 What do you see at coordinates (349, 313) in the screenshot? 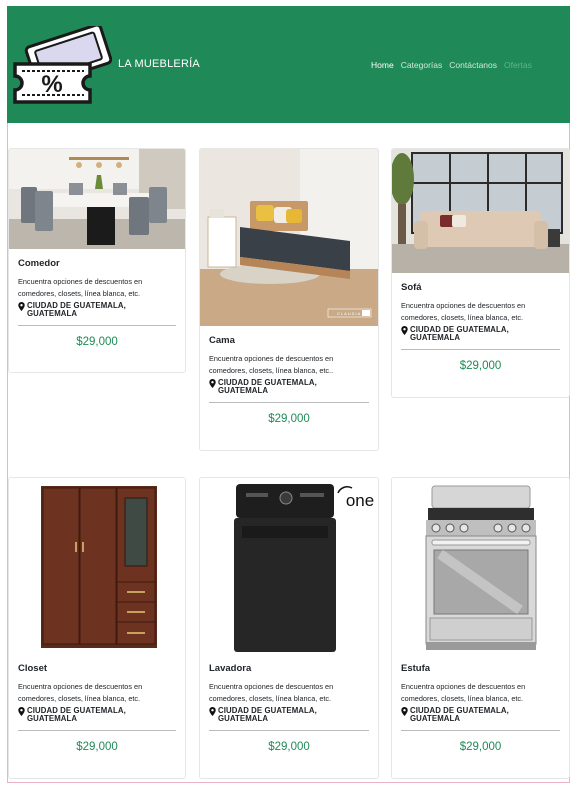
I see `bed-photo-watermark: CLAUDIA` at bounding box center [349, 313].